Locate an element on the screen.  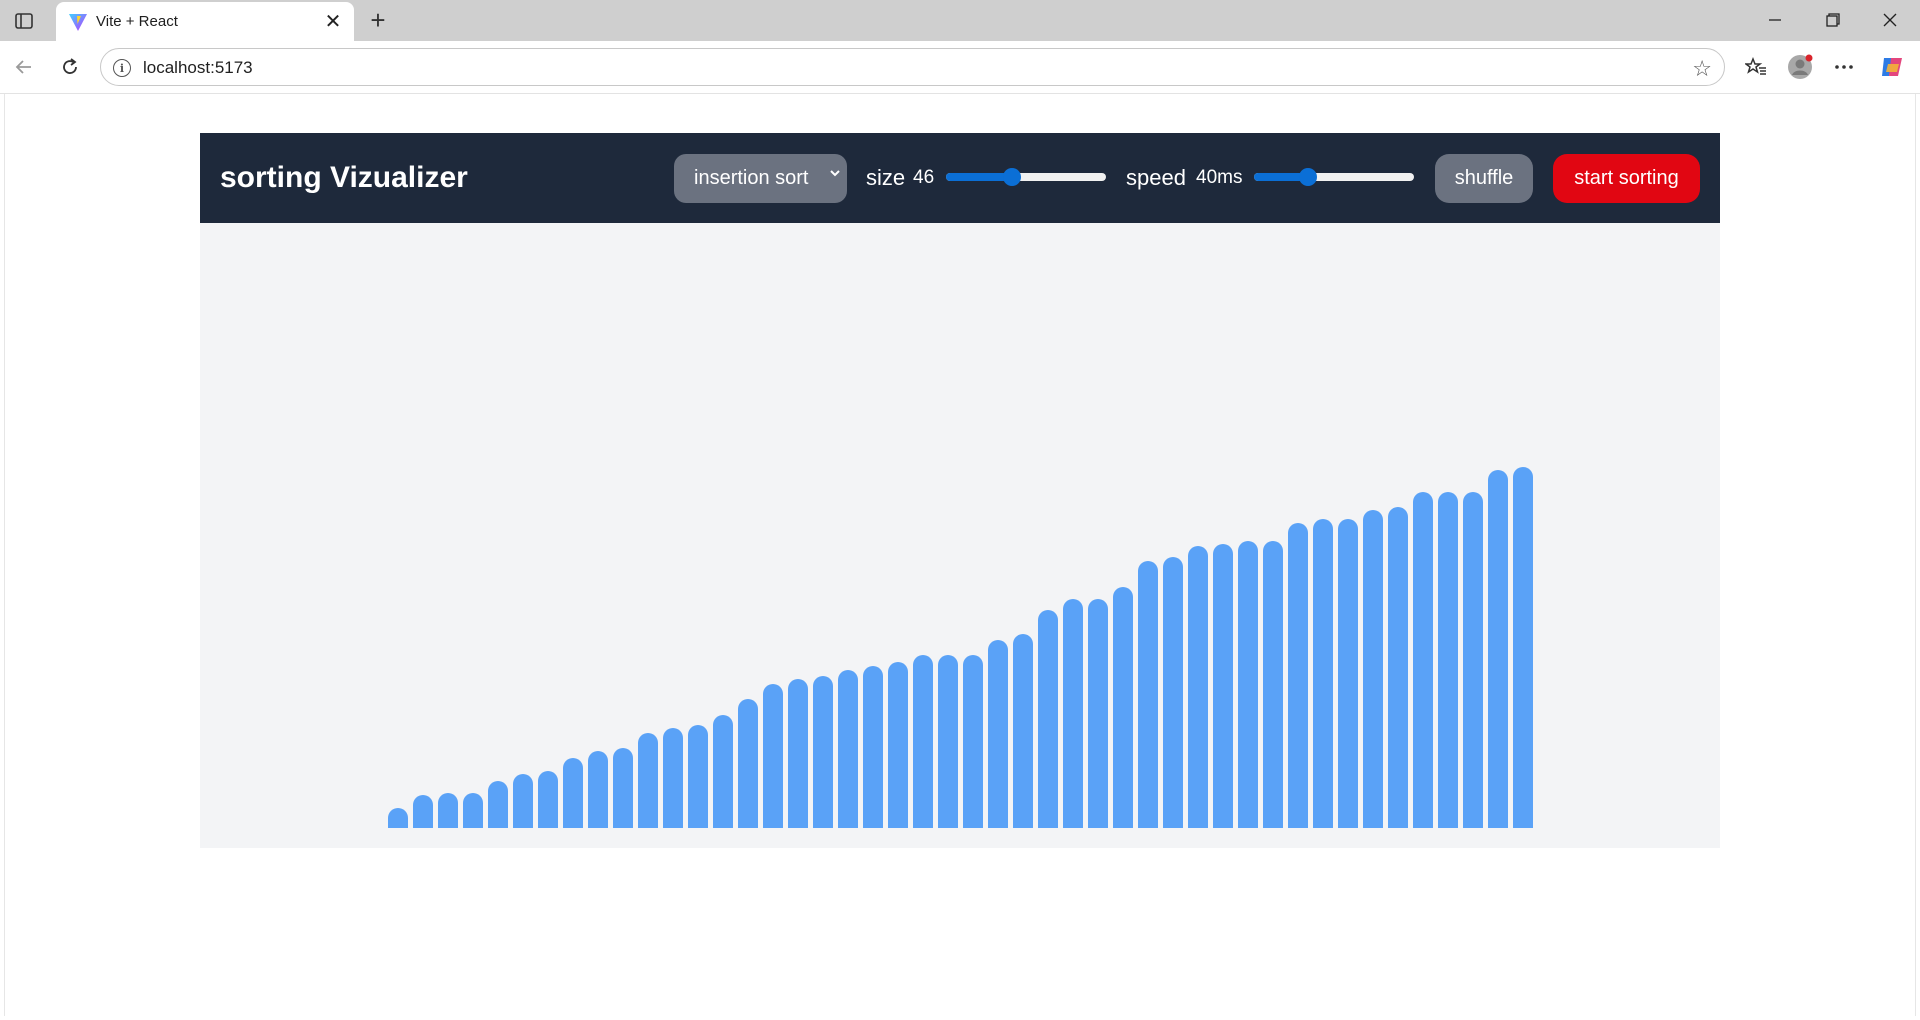
copilot-icon is located at coordinates (1892, 67).